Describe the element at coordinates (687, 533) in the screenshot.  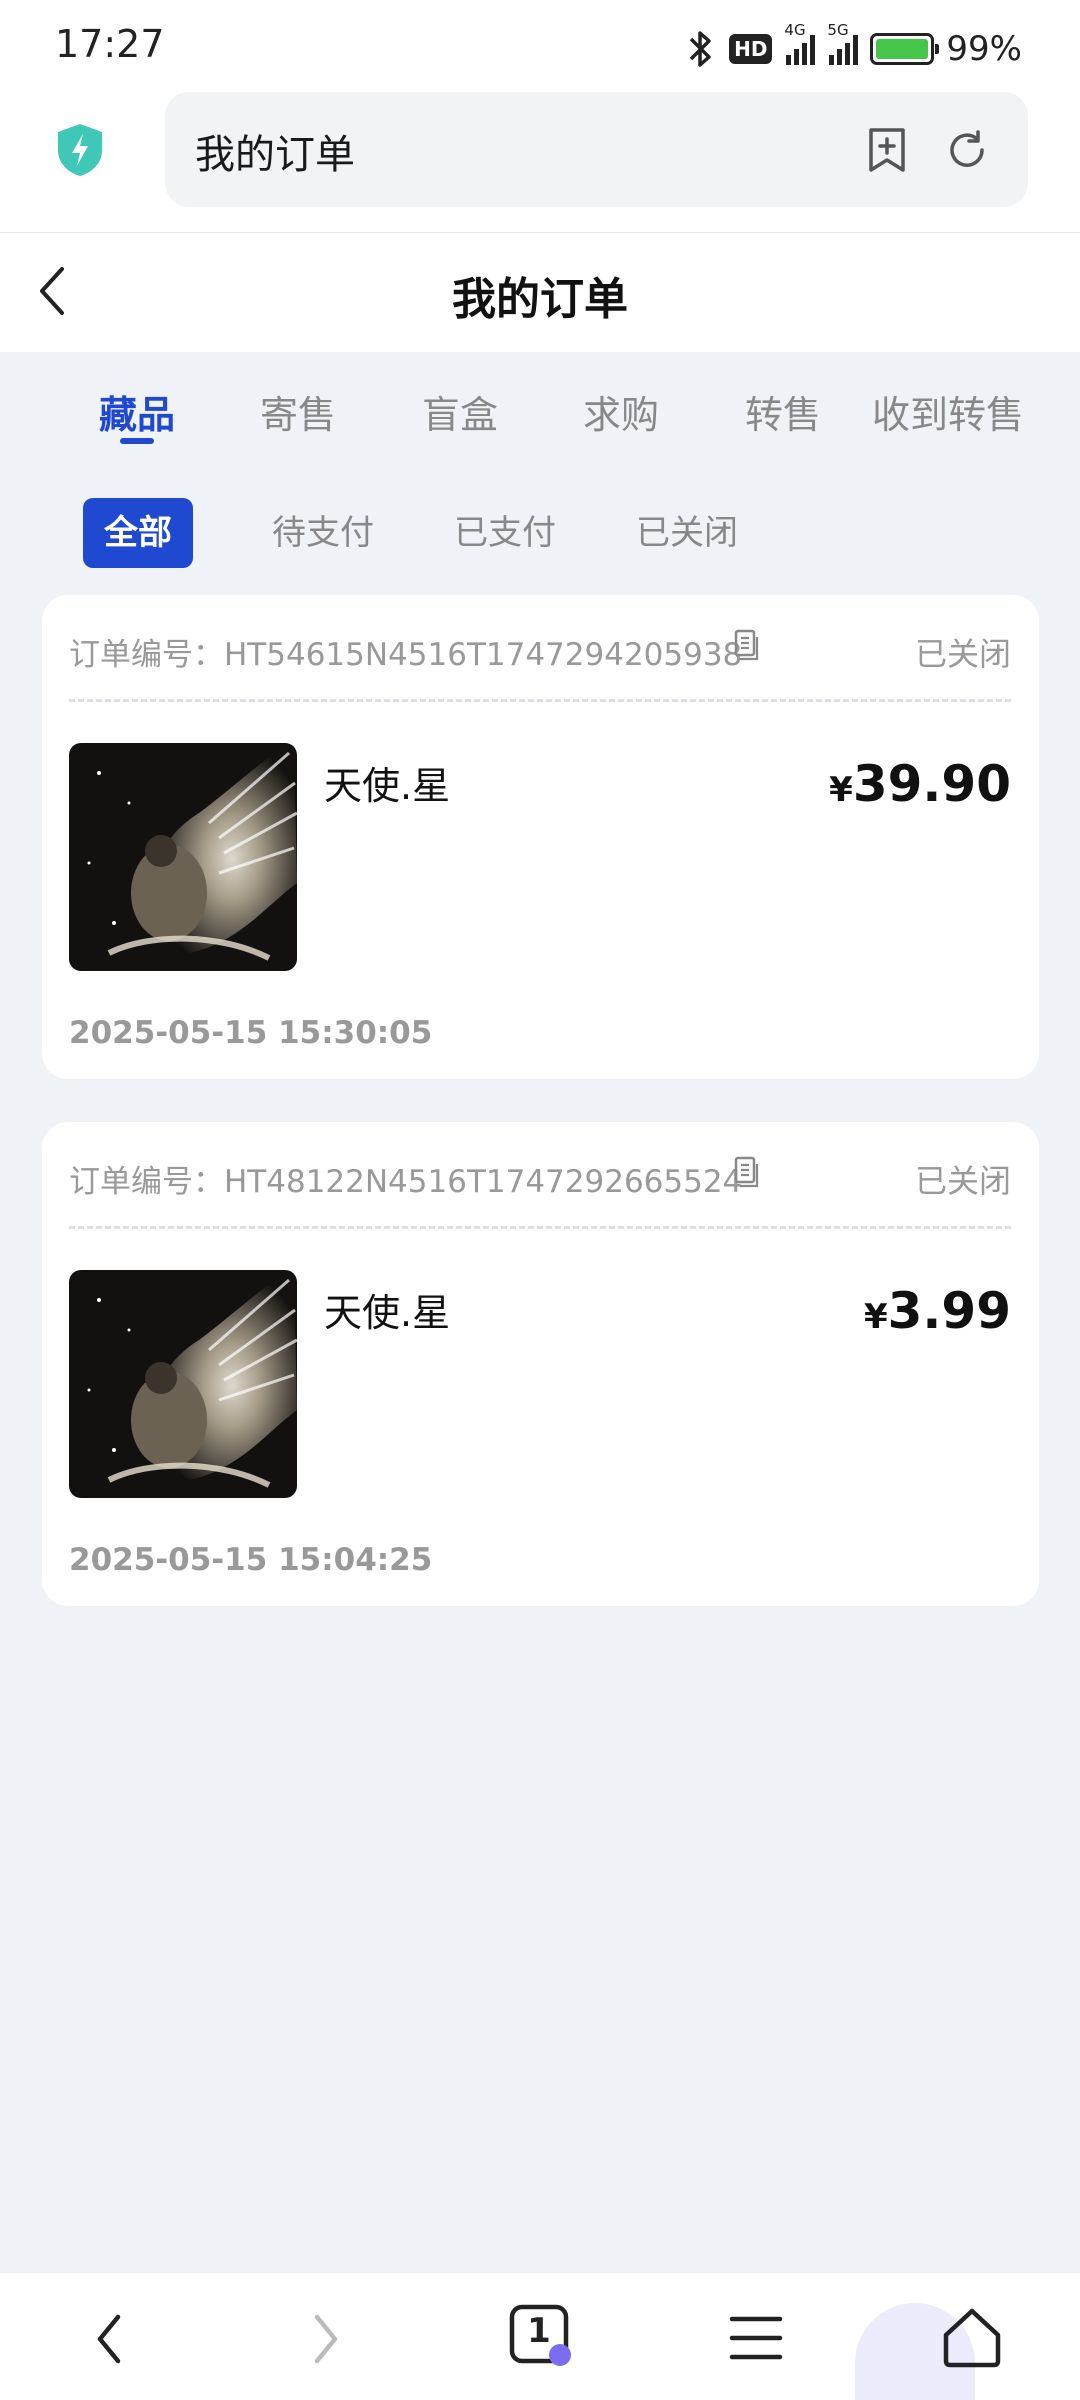
I see `filter-closed: 已关闭` at that location.